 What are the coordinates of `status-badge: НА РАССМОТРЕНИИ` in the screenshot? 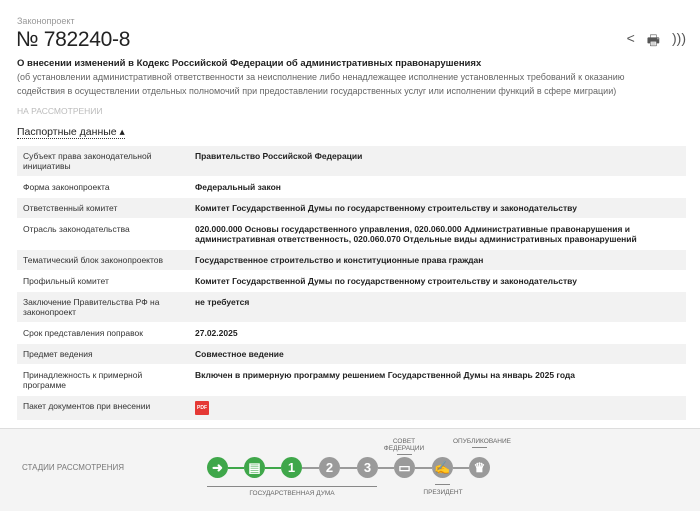 It's located at (60, 111).